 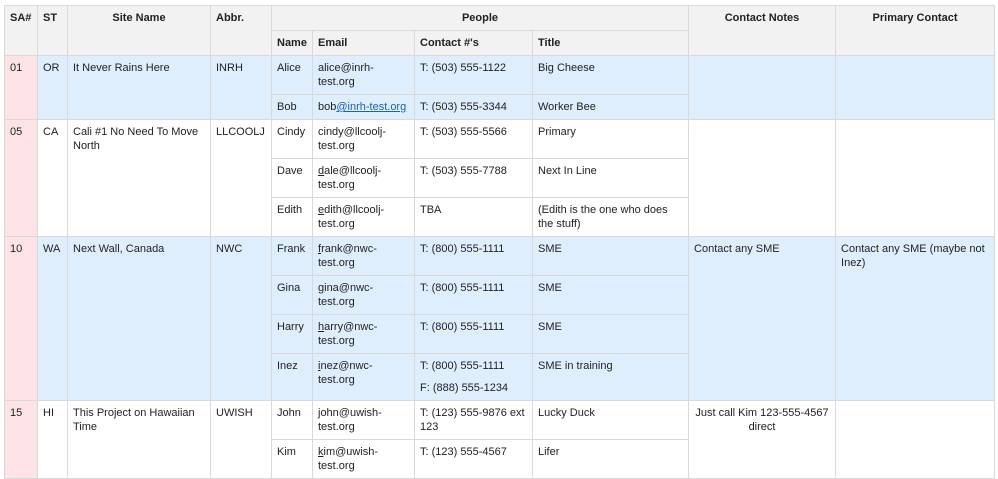 What do you see at coordinates (473, 420) in the screenshot?
I see `person-phone: T: (123) 555-9876 ext 123` at bounding box center [473, 420].